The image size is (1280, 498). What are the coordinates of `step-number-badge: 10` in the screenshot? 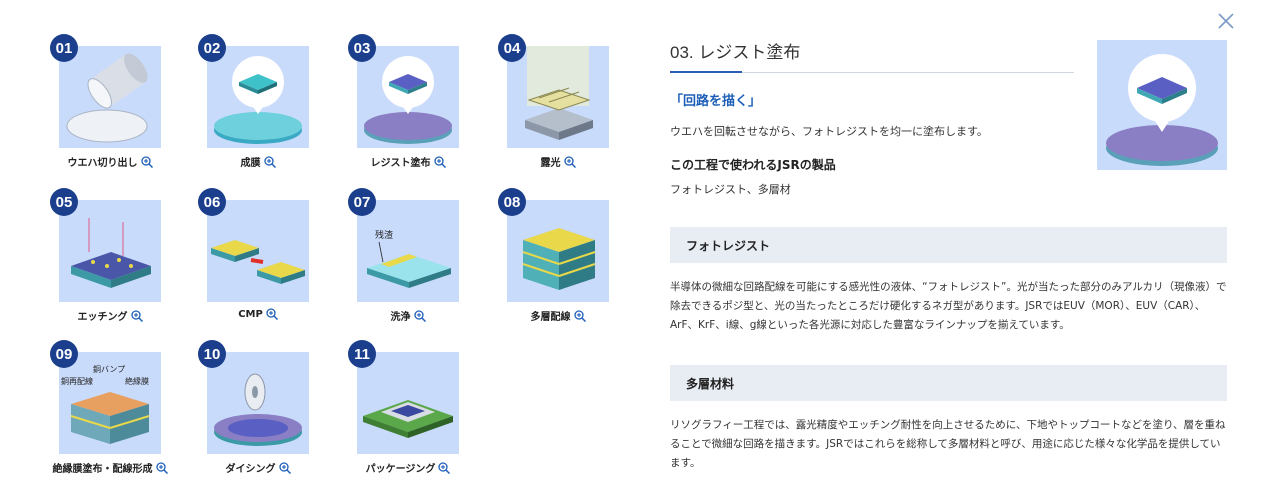 It's located at (212, 354).